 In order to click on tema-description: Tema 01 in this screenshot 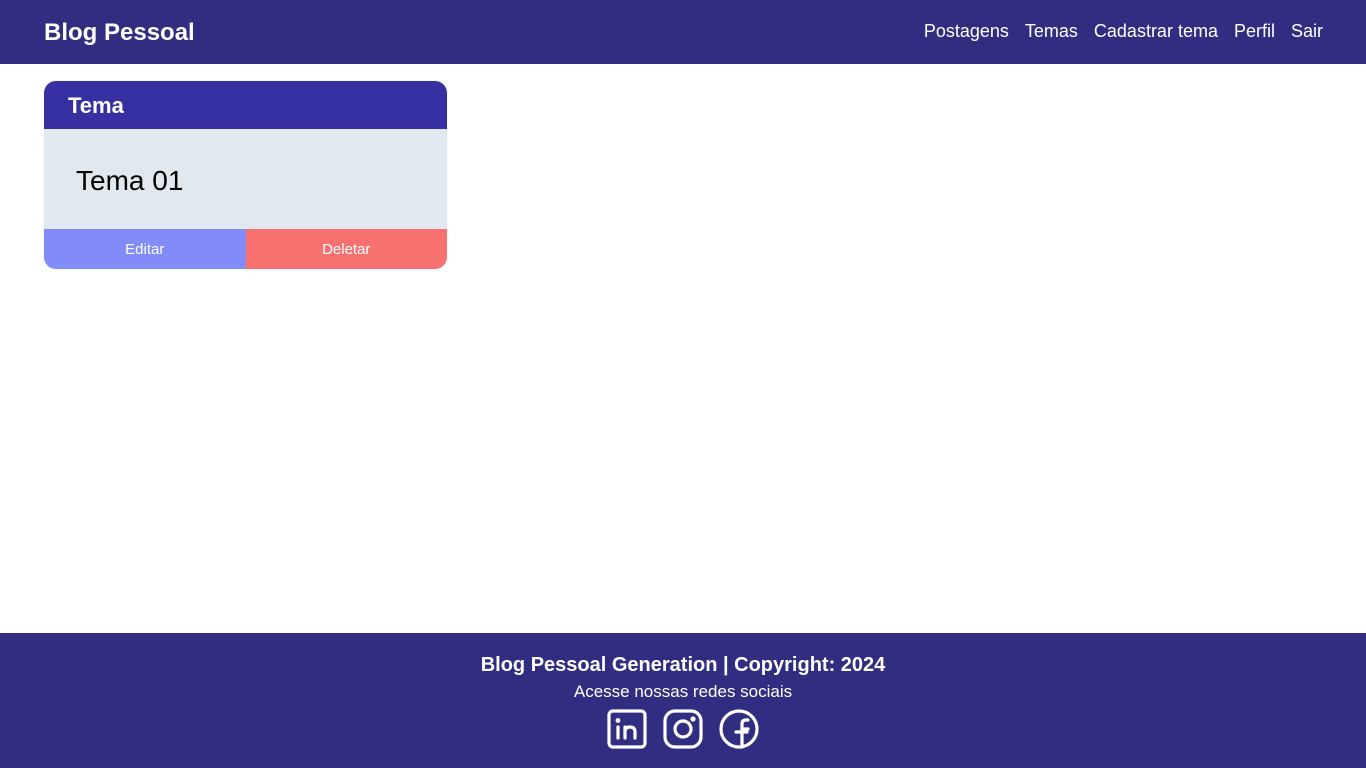, I will do `click(245, 179)`.